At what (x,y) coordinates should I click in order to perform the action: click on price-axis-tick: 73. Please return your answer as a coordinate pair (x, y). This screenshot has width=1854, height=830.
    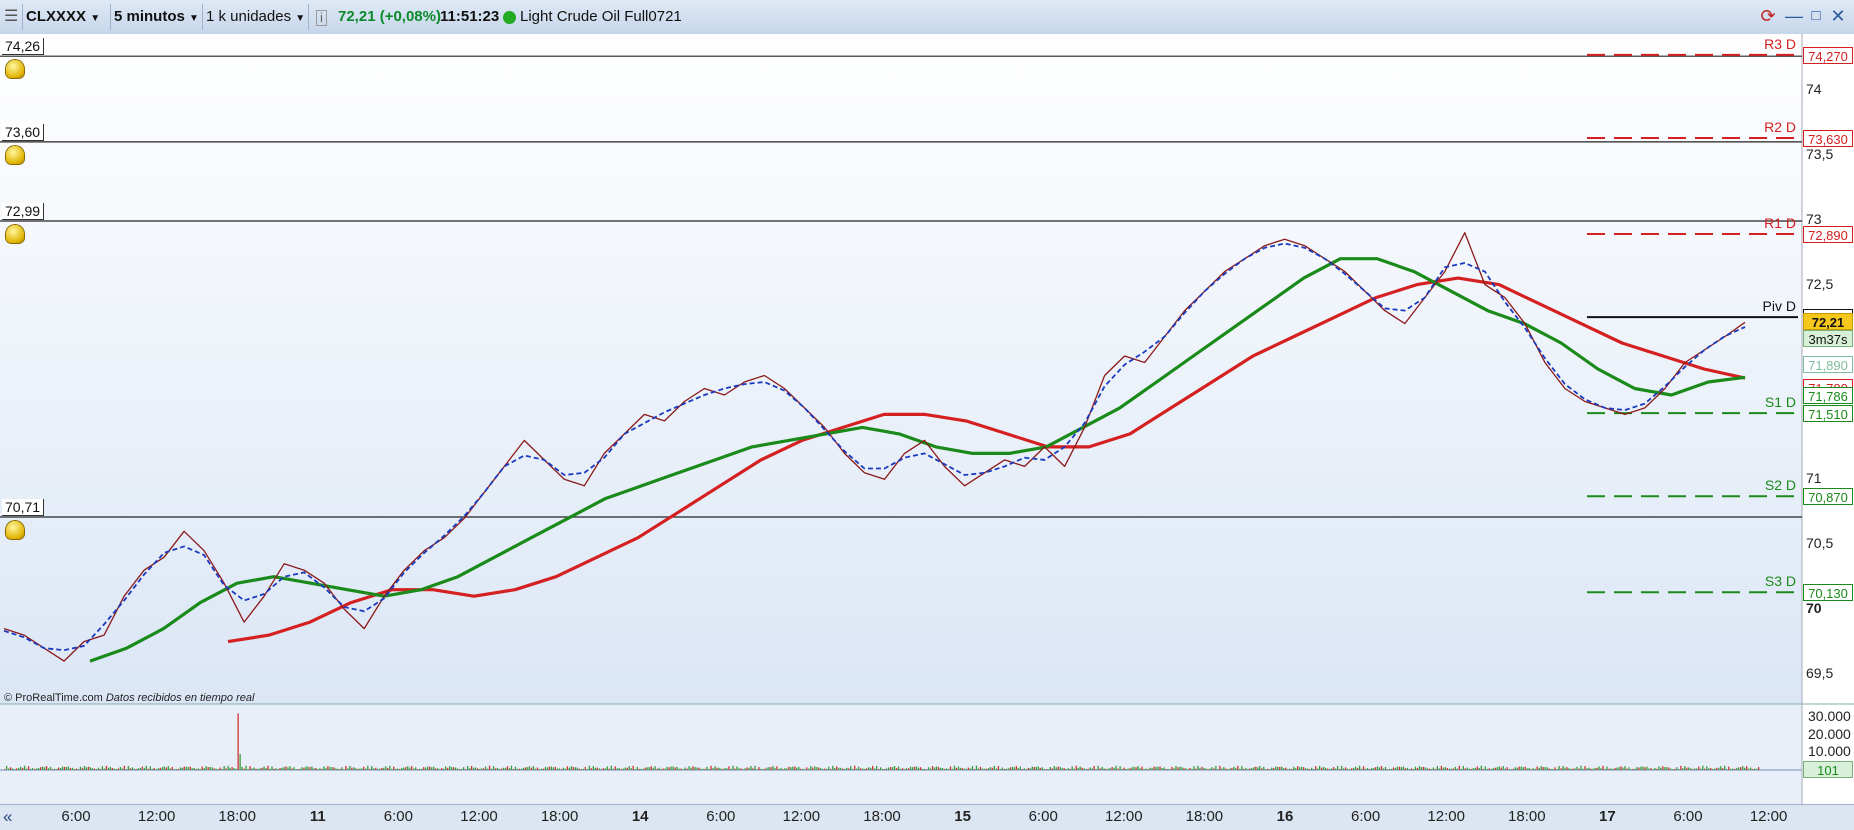
    Looking at the image, I should click on (1814, 218).